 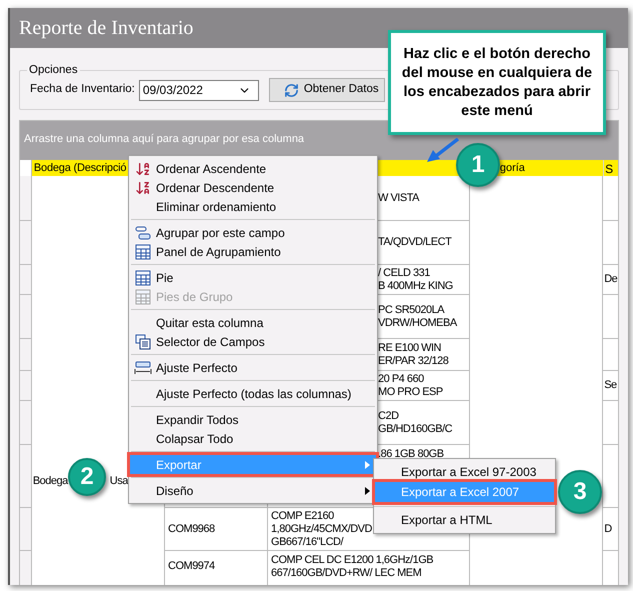 I want to click on sort-descending-icon, so click(x=143, y=188).